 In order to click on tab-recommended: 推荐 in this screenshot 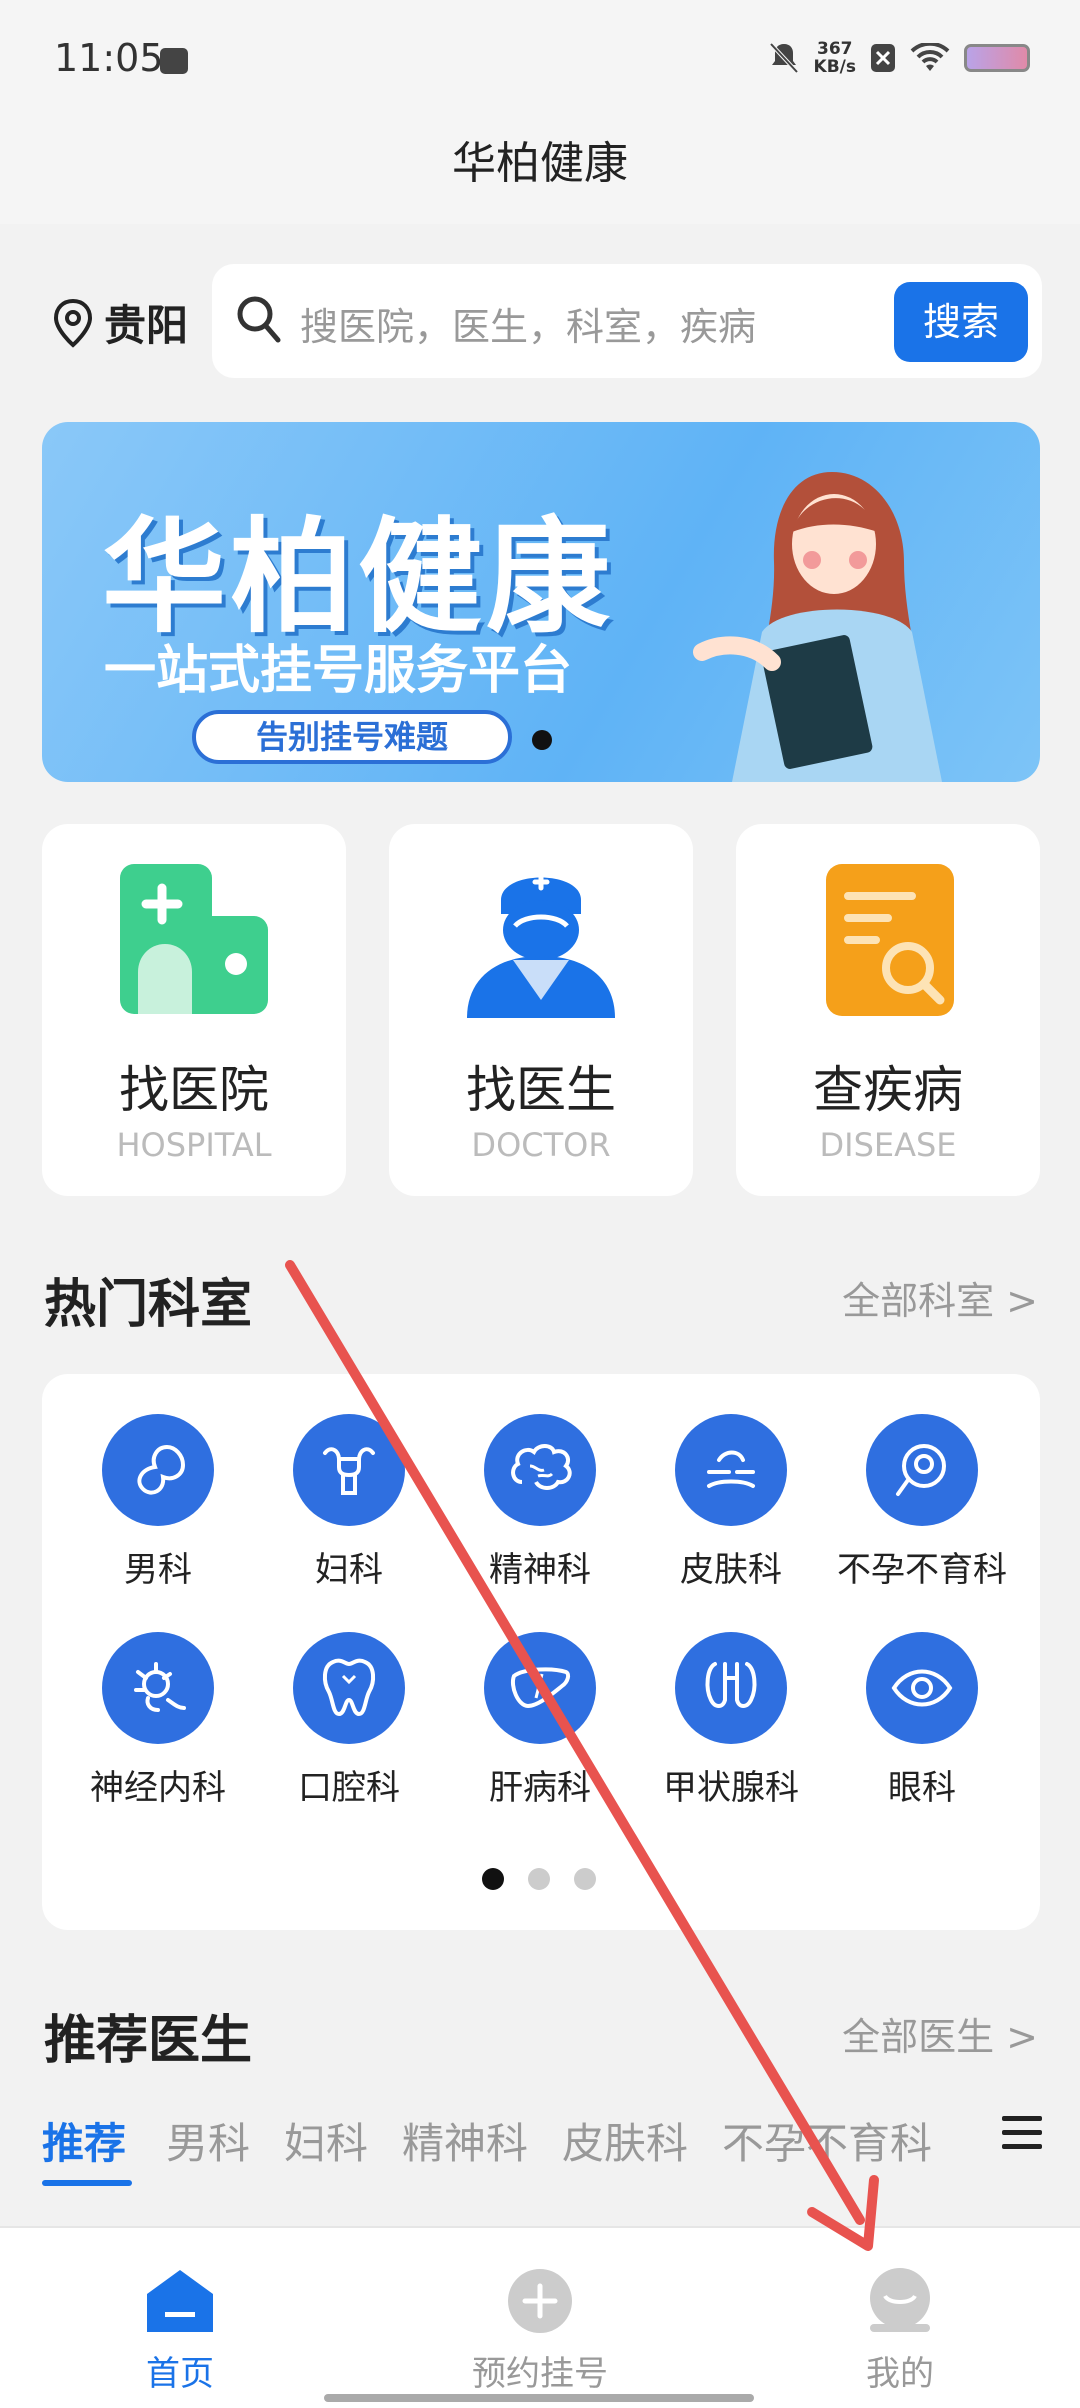, I will do `click(84, 2140)`.